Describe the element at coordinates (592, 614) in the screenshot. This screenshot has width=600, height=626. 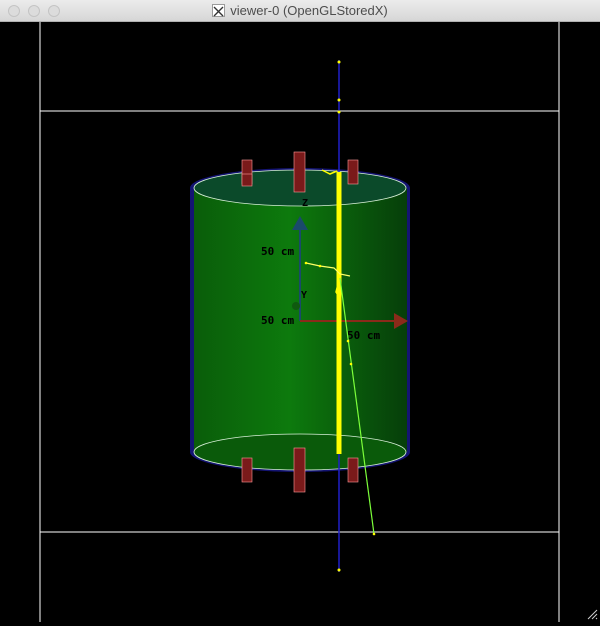
I see `resize-grip-icon` at that location.